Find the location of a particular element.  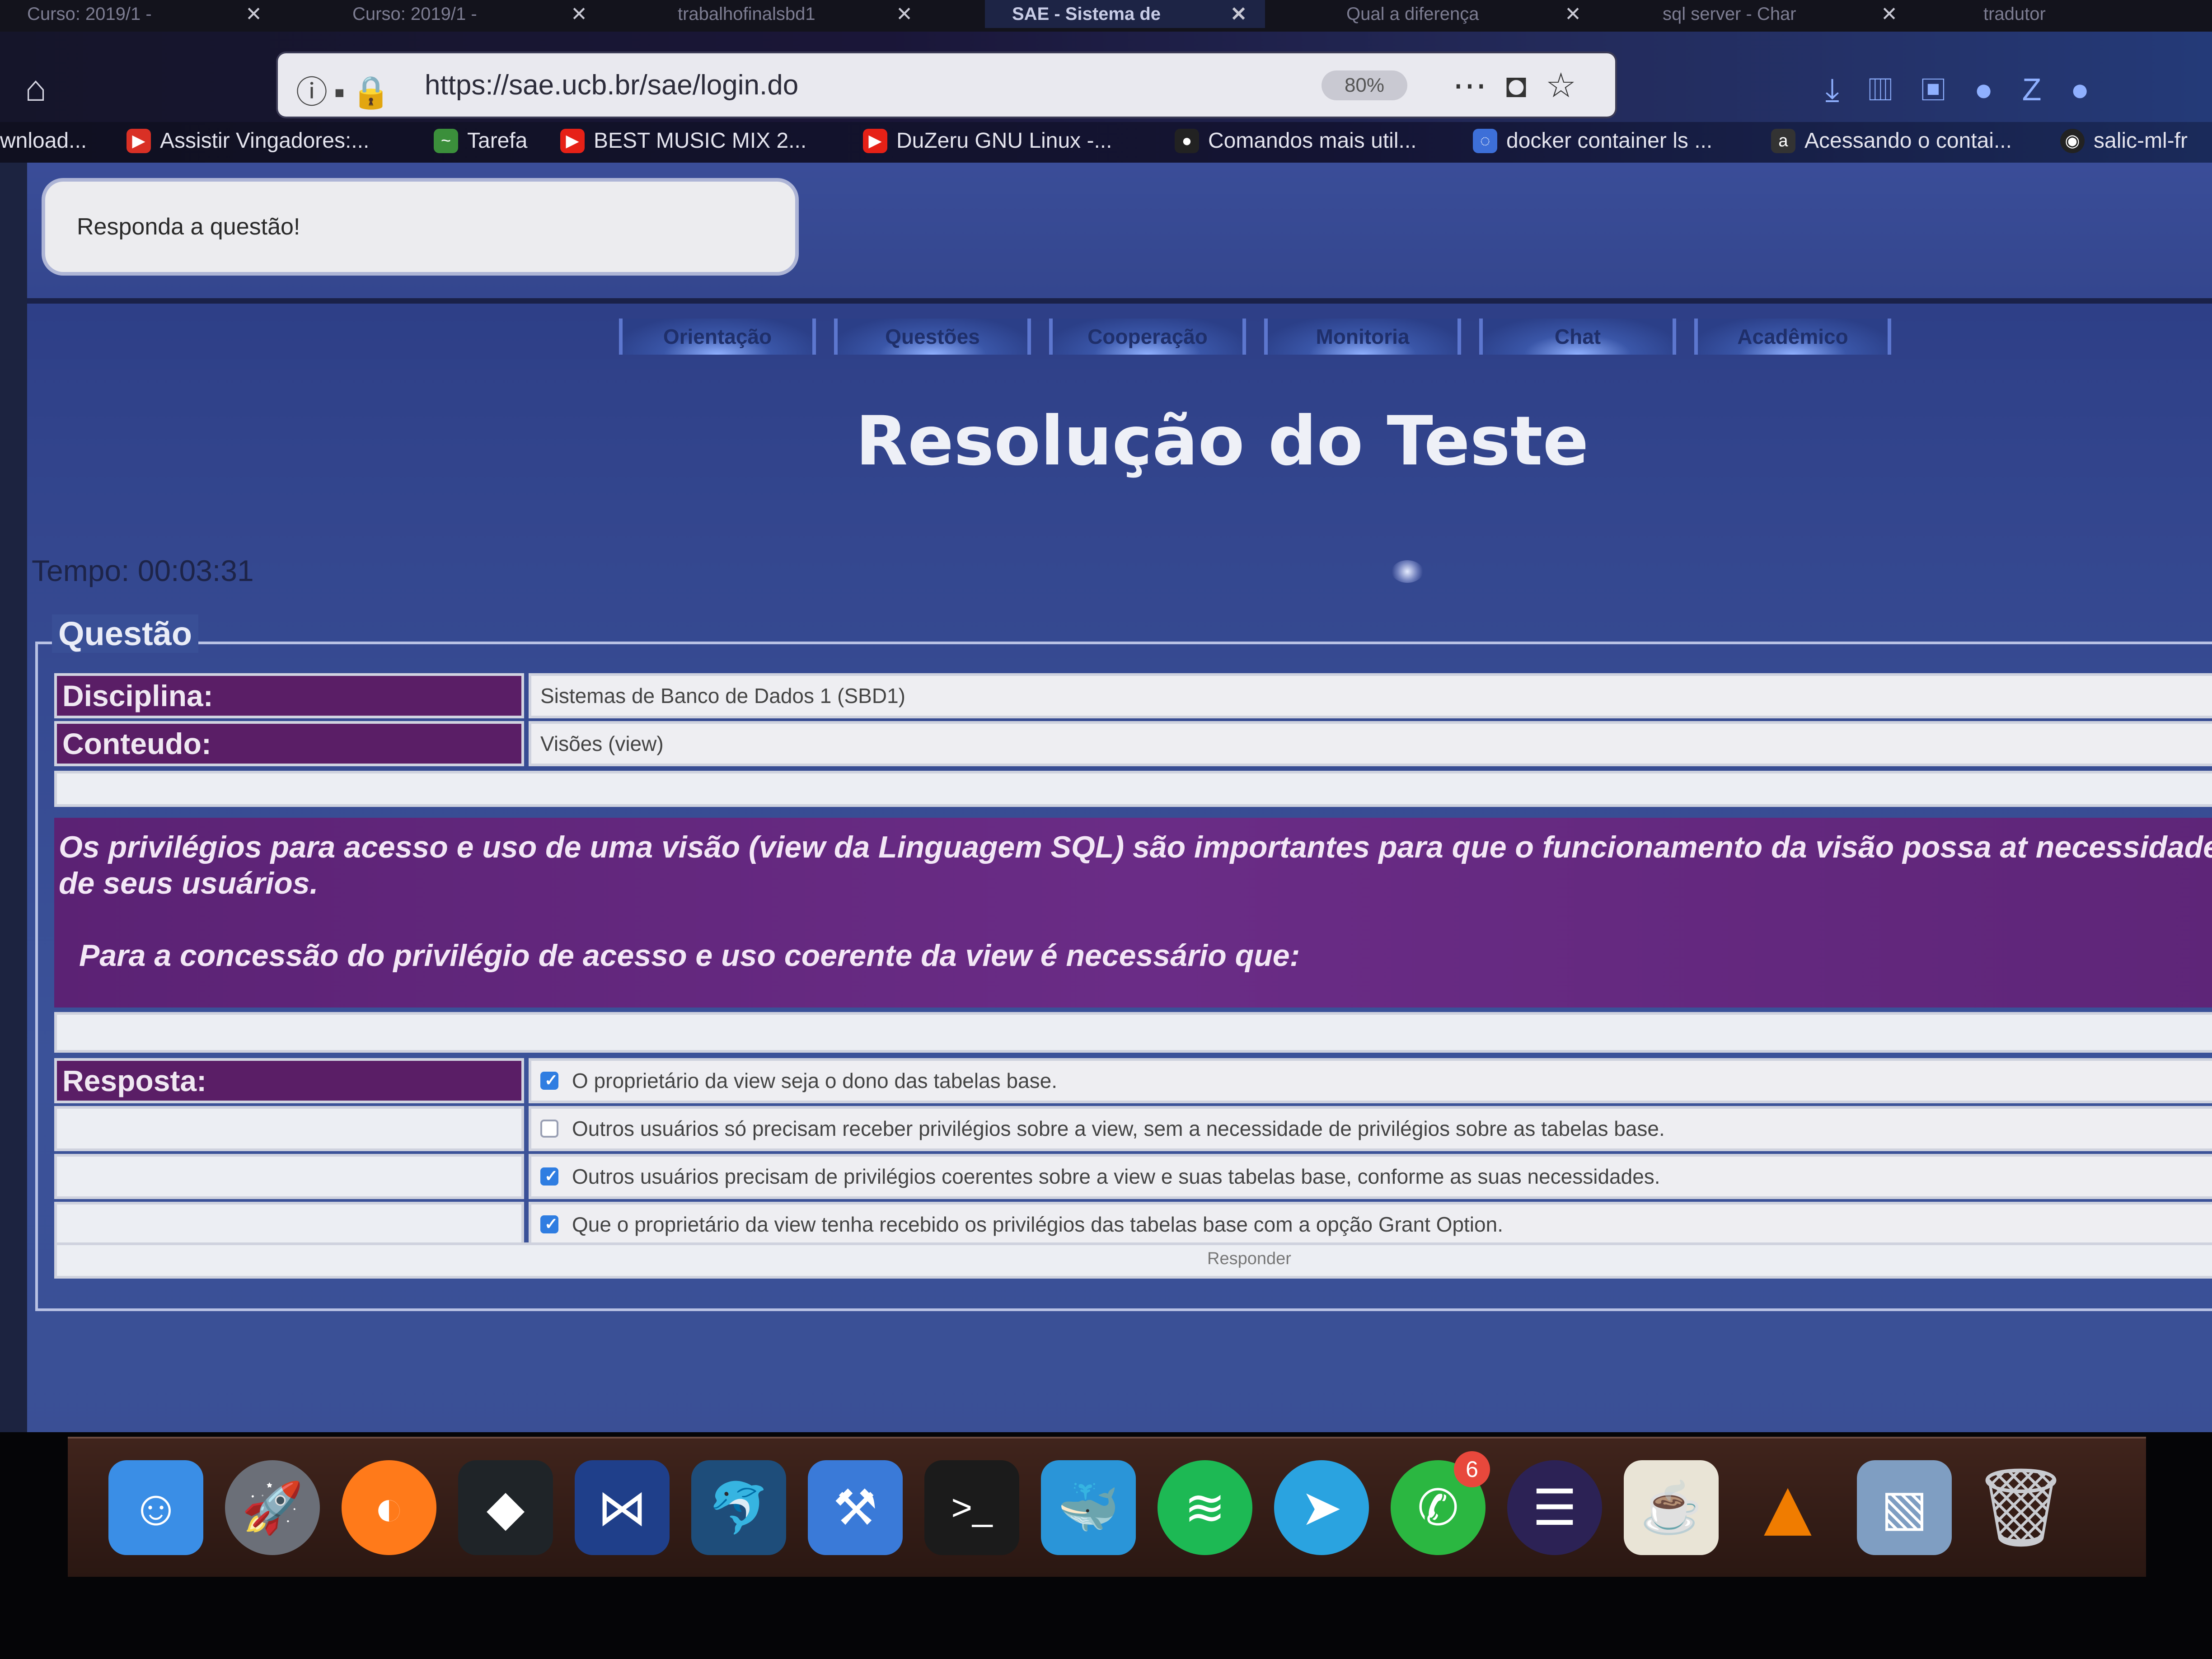

left-edge is located at coordinates (13, 806).